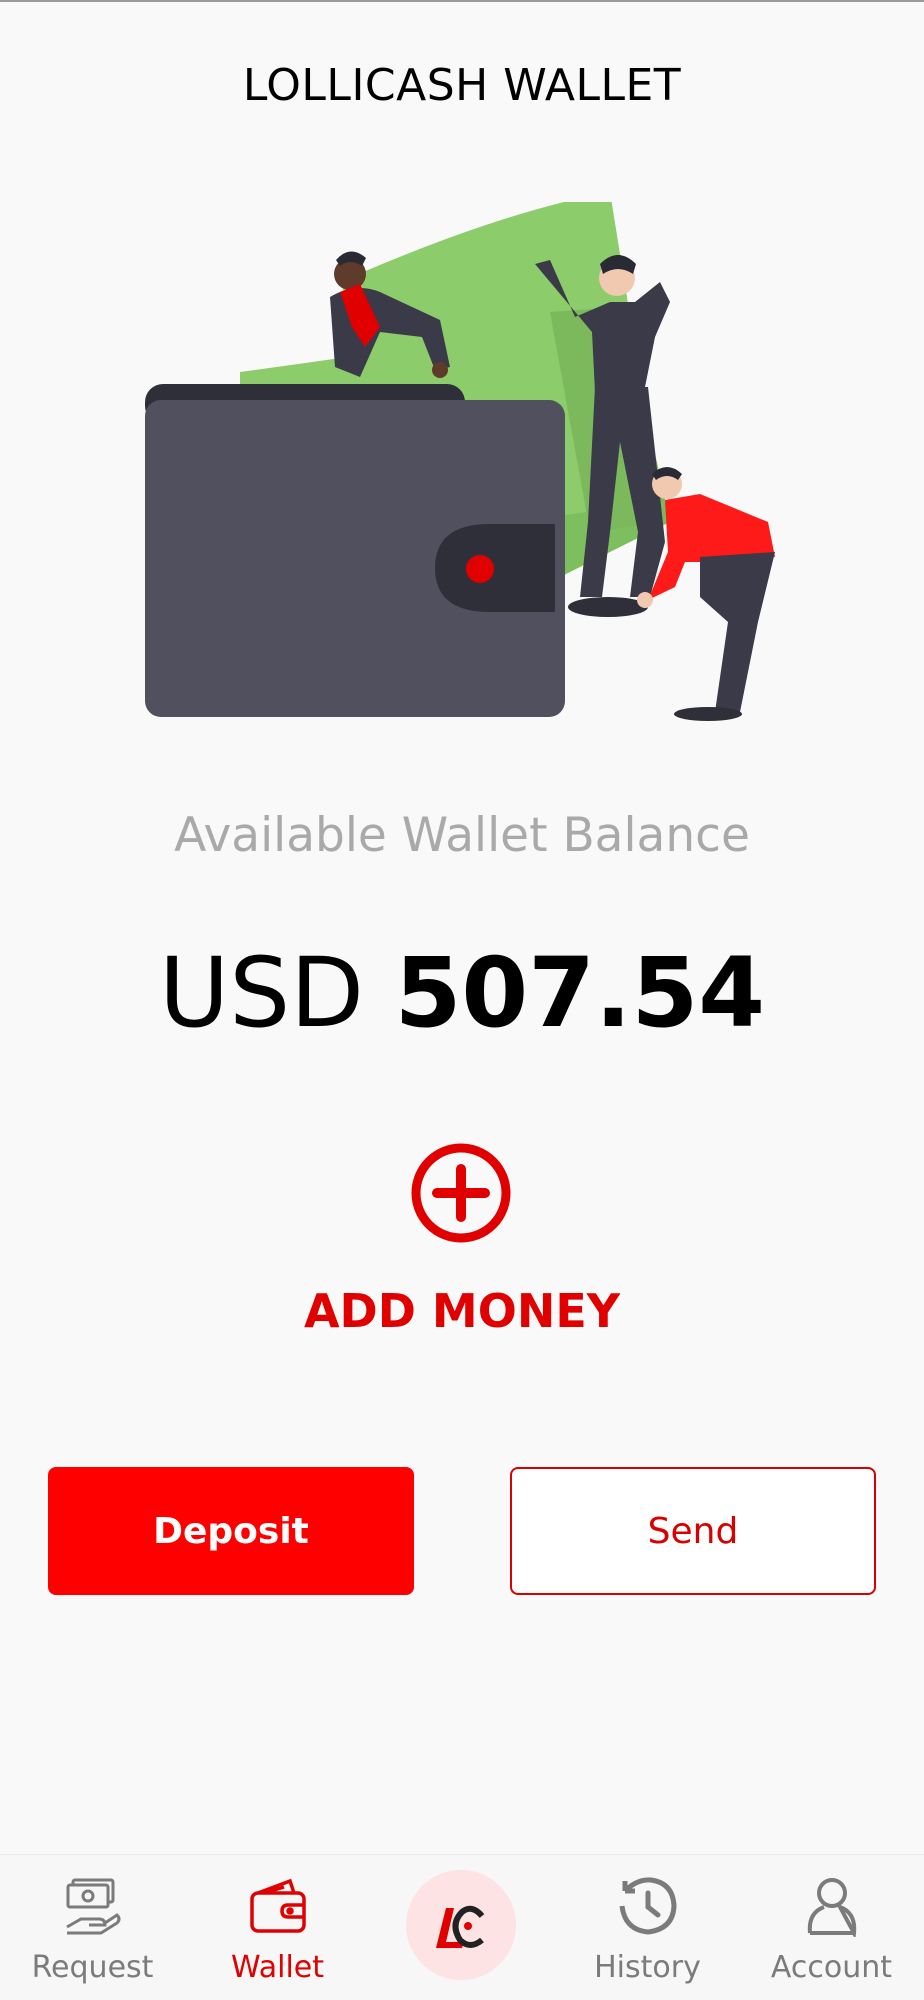  I want to click on balance-currency: USD, so click(261, 993).